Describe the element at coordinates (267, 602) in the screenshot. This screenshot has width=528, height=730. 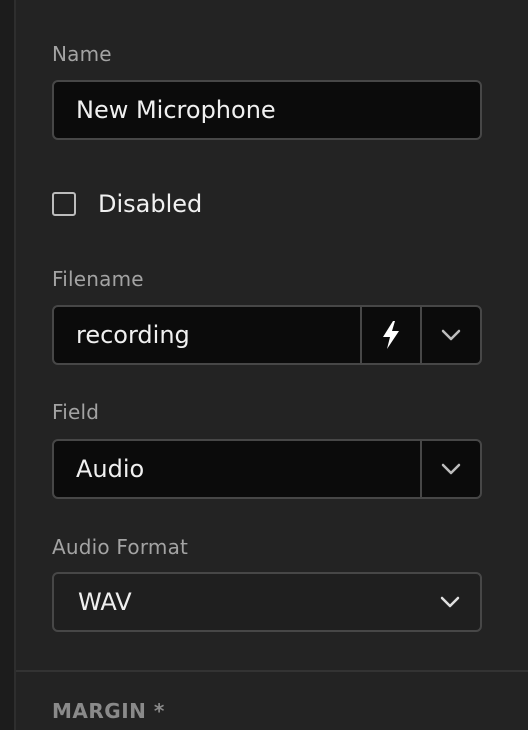
I see `audio-format-select: WAV` at that location.